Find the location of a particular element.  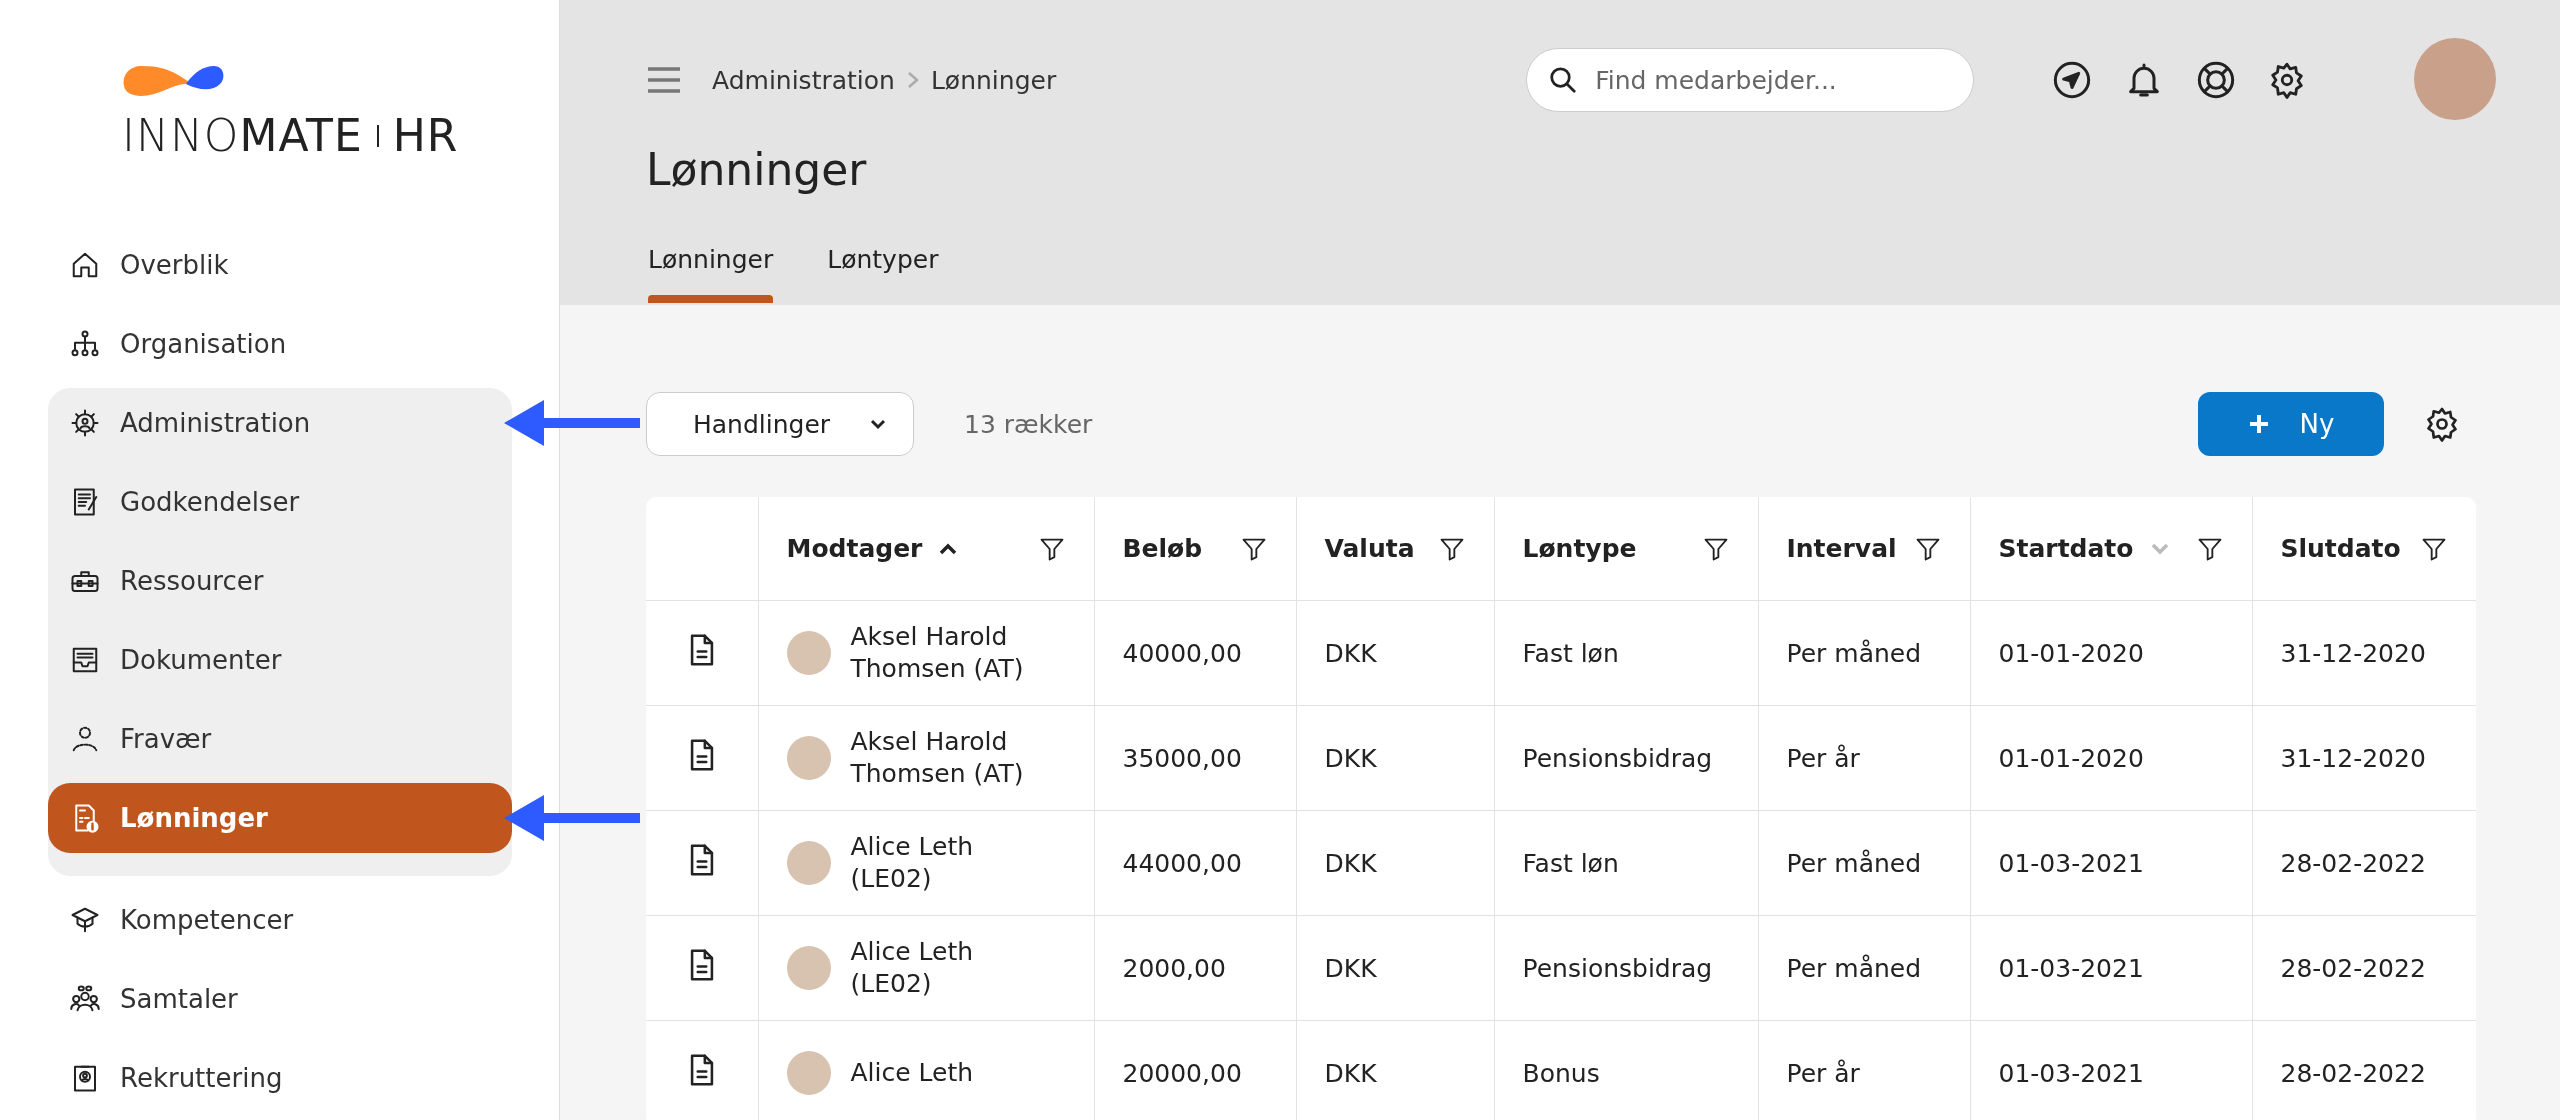

logo-text: INNOMATE HR is located at coordinates (291, 135).